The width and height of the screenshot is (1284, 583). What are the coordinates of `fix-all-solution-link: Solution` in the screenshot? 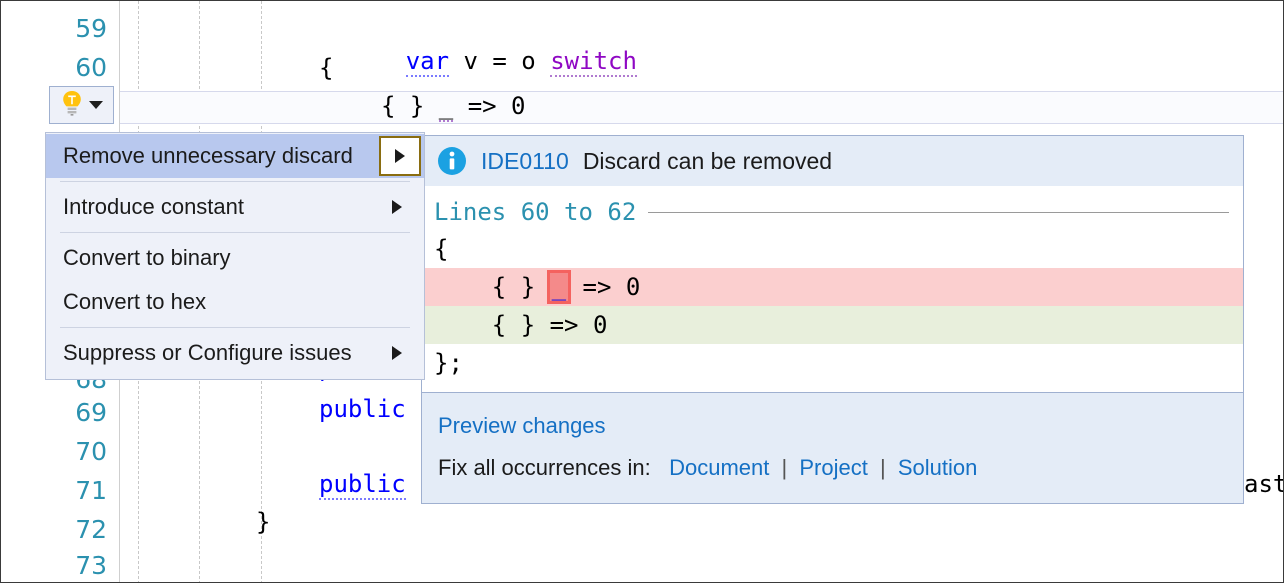 It's located at (938, 467).